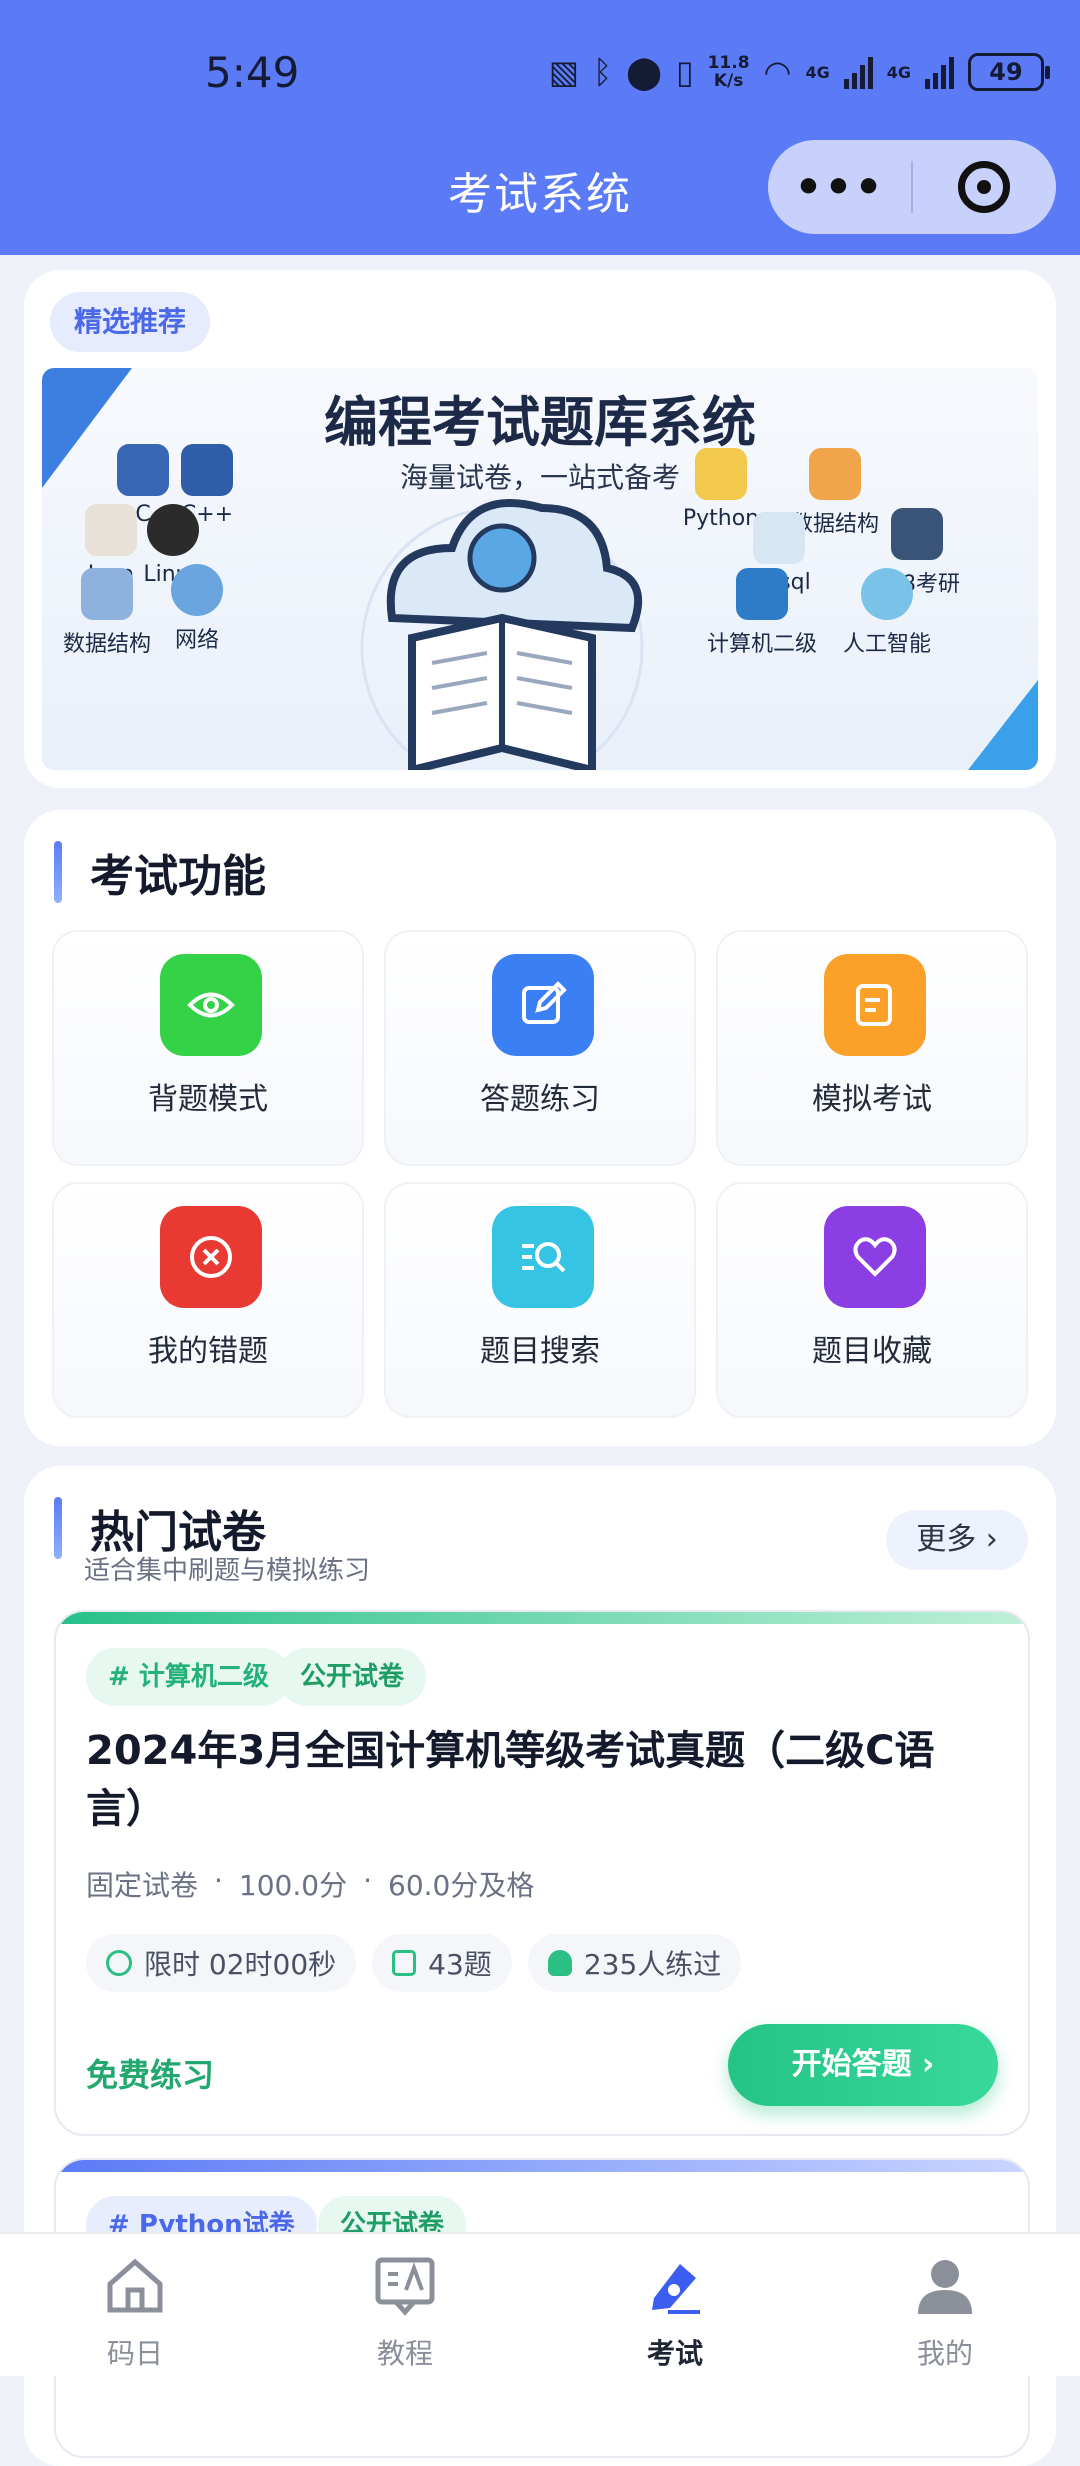 This screenshot has width=1080, height=2466. Describe the element at coordinates (352, 1677) in the screenshot. I see `public-tag: 公开试卷` at that location.